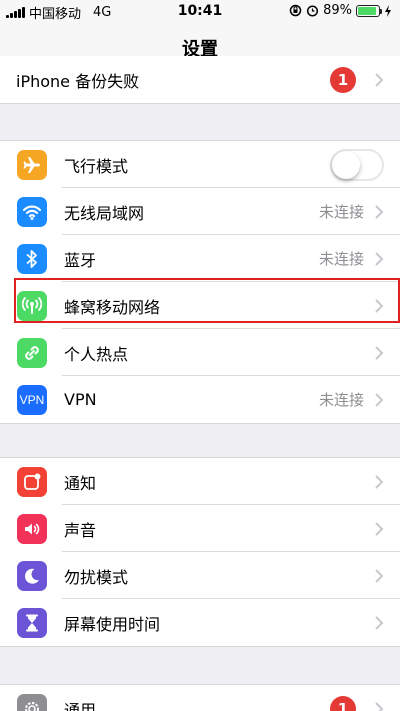 This screenshot has width=400, height=711. Describe the element at coordinates (32, 623) in the screenshot. I see `hourglass-icon` at that location.